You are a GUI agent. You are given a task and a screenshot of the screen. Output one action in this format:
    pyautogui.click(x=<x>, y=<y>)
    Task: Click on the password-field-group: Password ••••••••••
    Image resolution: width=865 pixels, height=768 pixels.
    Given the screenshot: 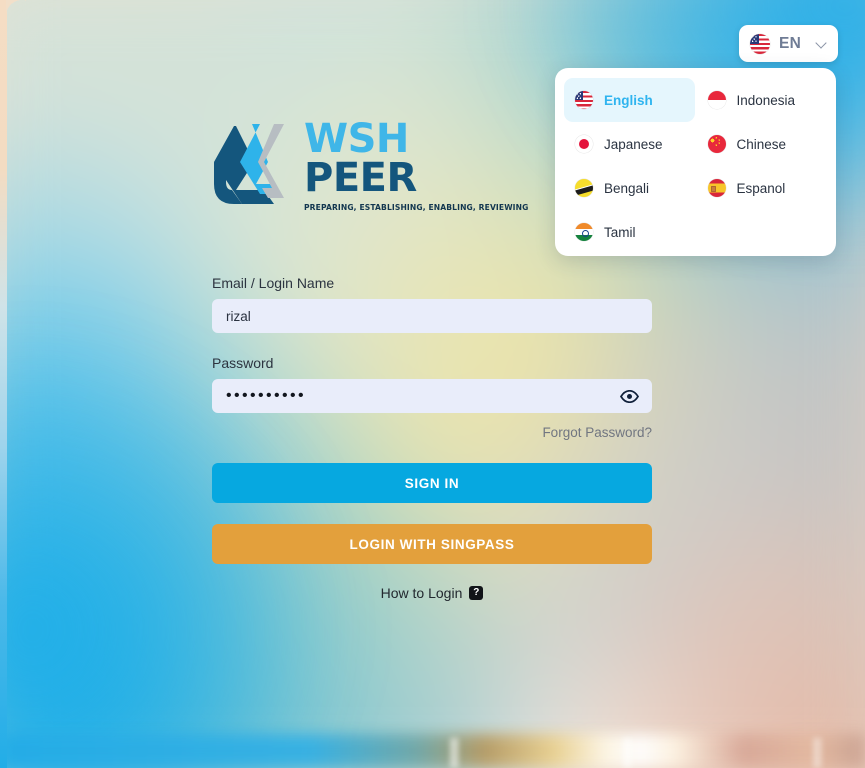 What is the action you would take?
    pyautogui.click(x=432, y=384)
    